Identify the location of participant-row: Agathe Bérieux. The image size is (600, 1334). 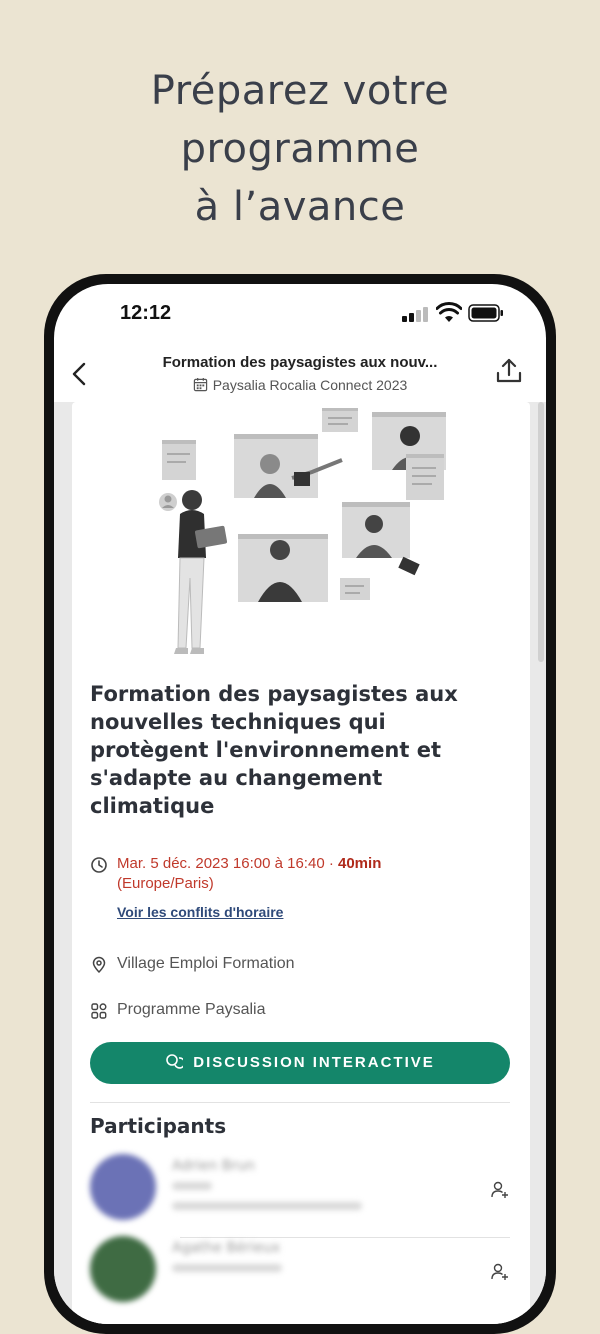
(300, 1276).